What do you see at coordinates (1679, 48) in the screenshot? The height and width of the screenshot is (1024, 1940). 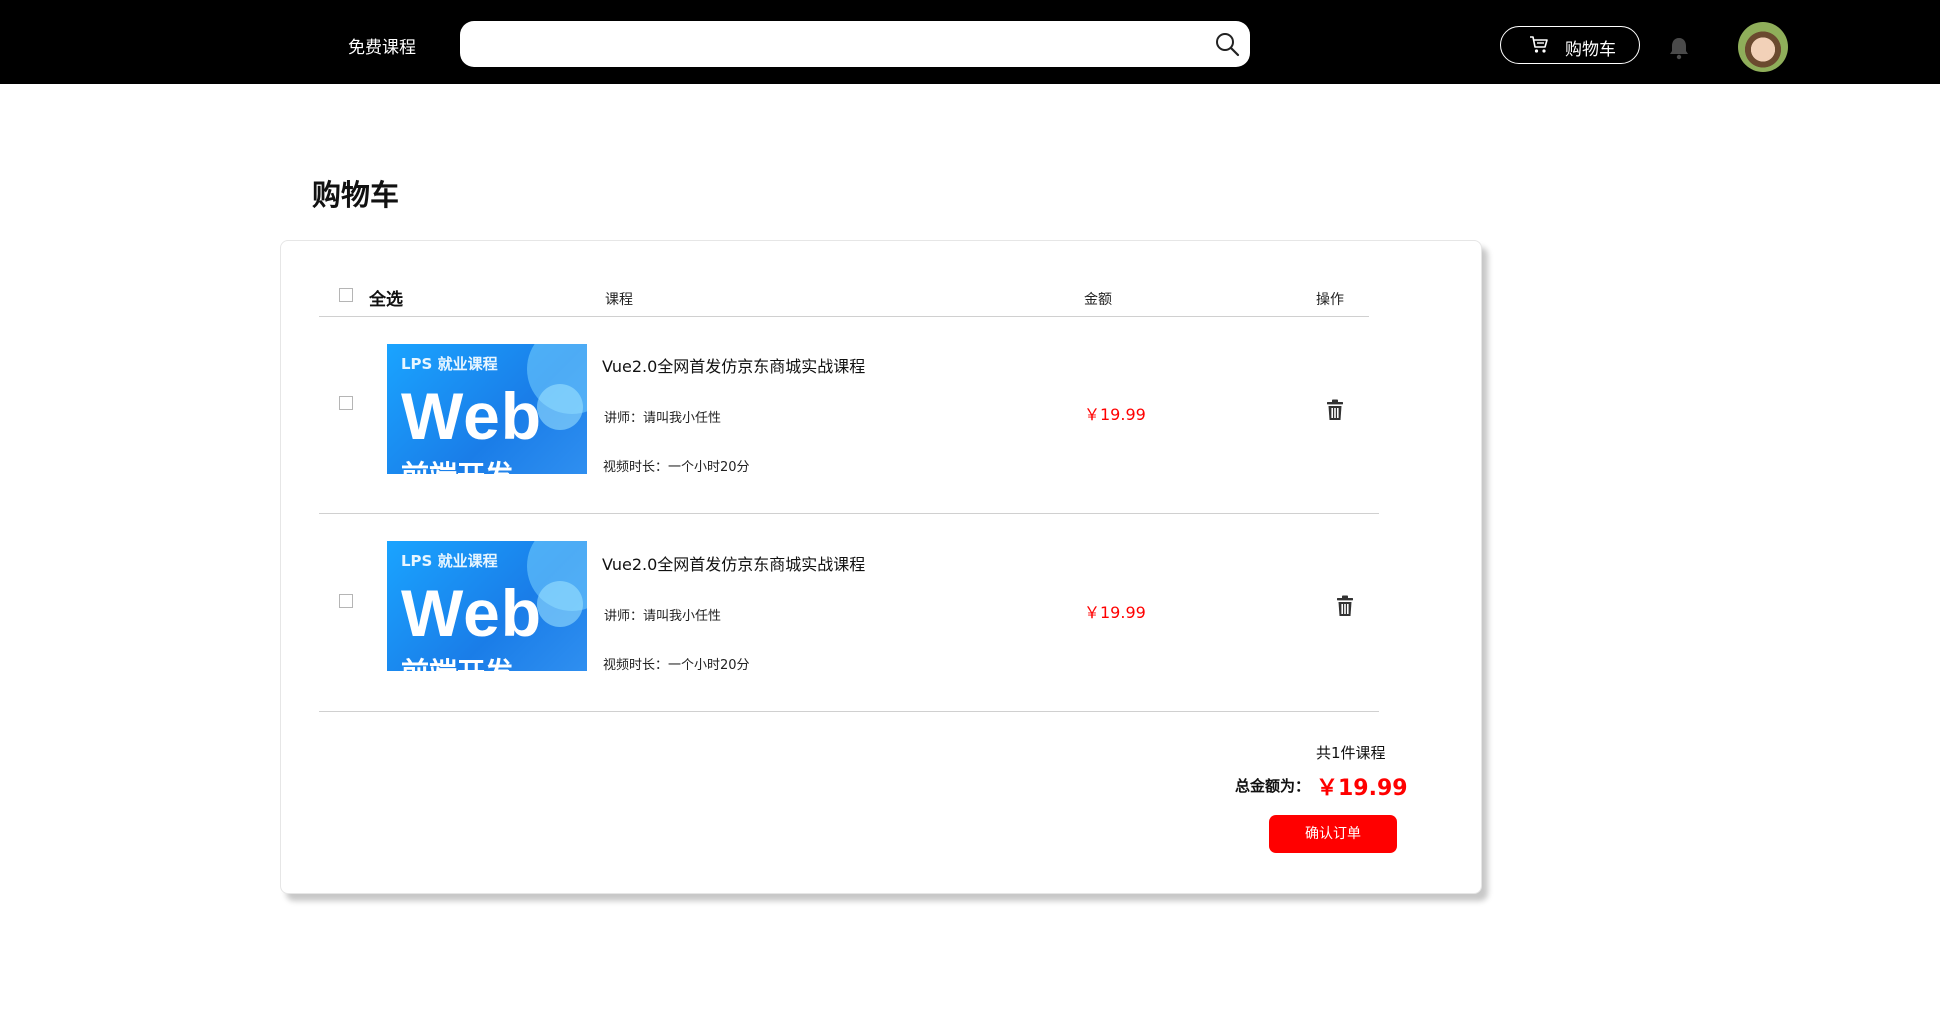 I see `bell-icon` at bounding box center [1679, 48].